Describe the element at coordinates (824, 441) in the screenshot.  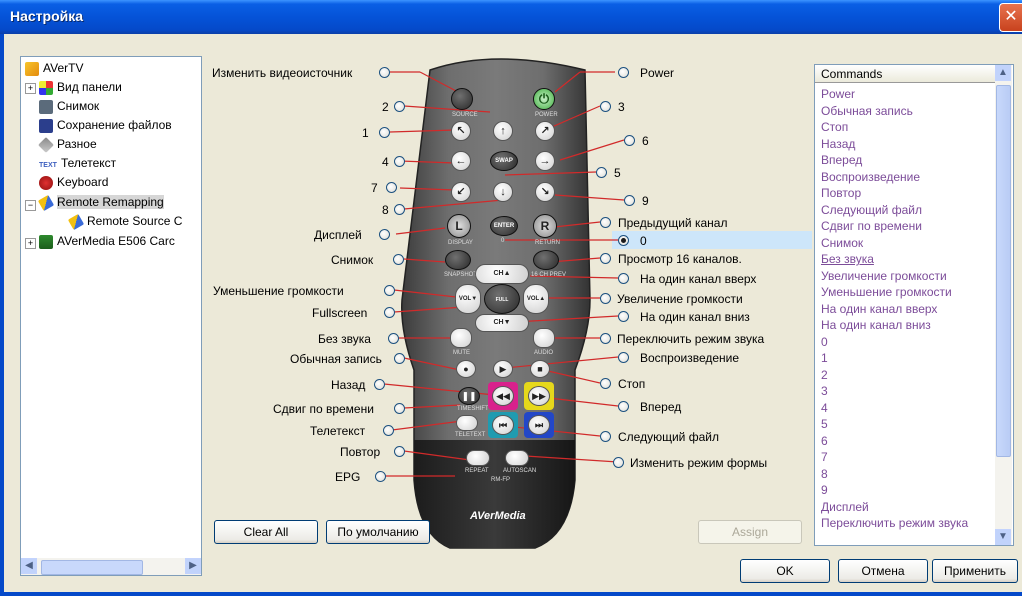
I see `command-item: 6` at that location.